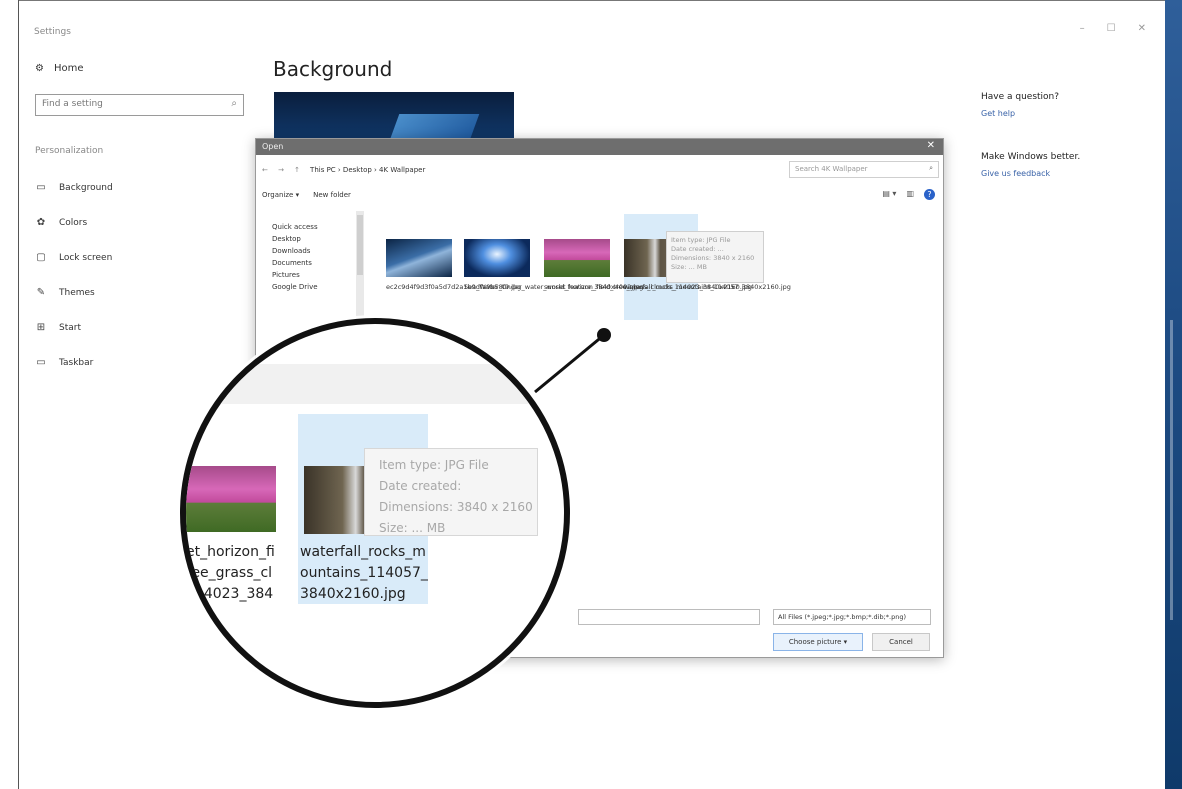 The image size is (1182, 789). Describe the element at coordinates (375, 384) in the screenshot. I see `magnified-band` at that location.